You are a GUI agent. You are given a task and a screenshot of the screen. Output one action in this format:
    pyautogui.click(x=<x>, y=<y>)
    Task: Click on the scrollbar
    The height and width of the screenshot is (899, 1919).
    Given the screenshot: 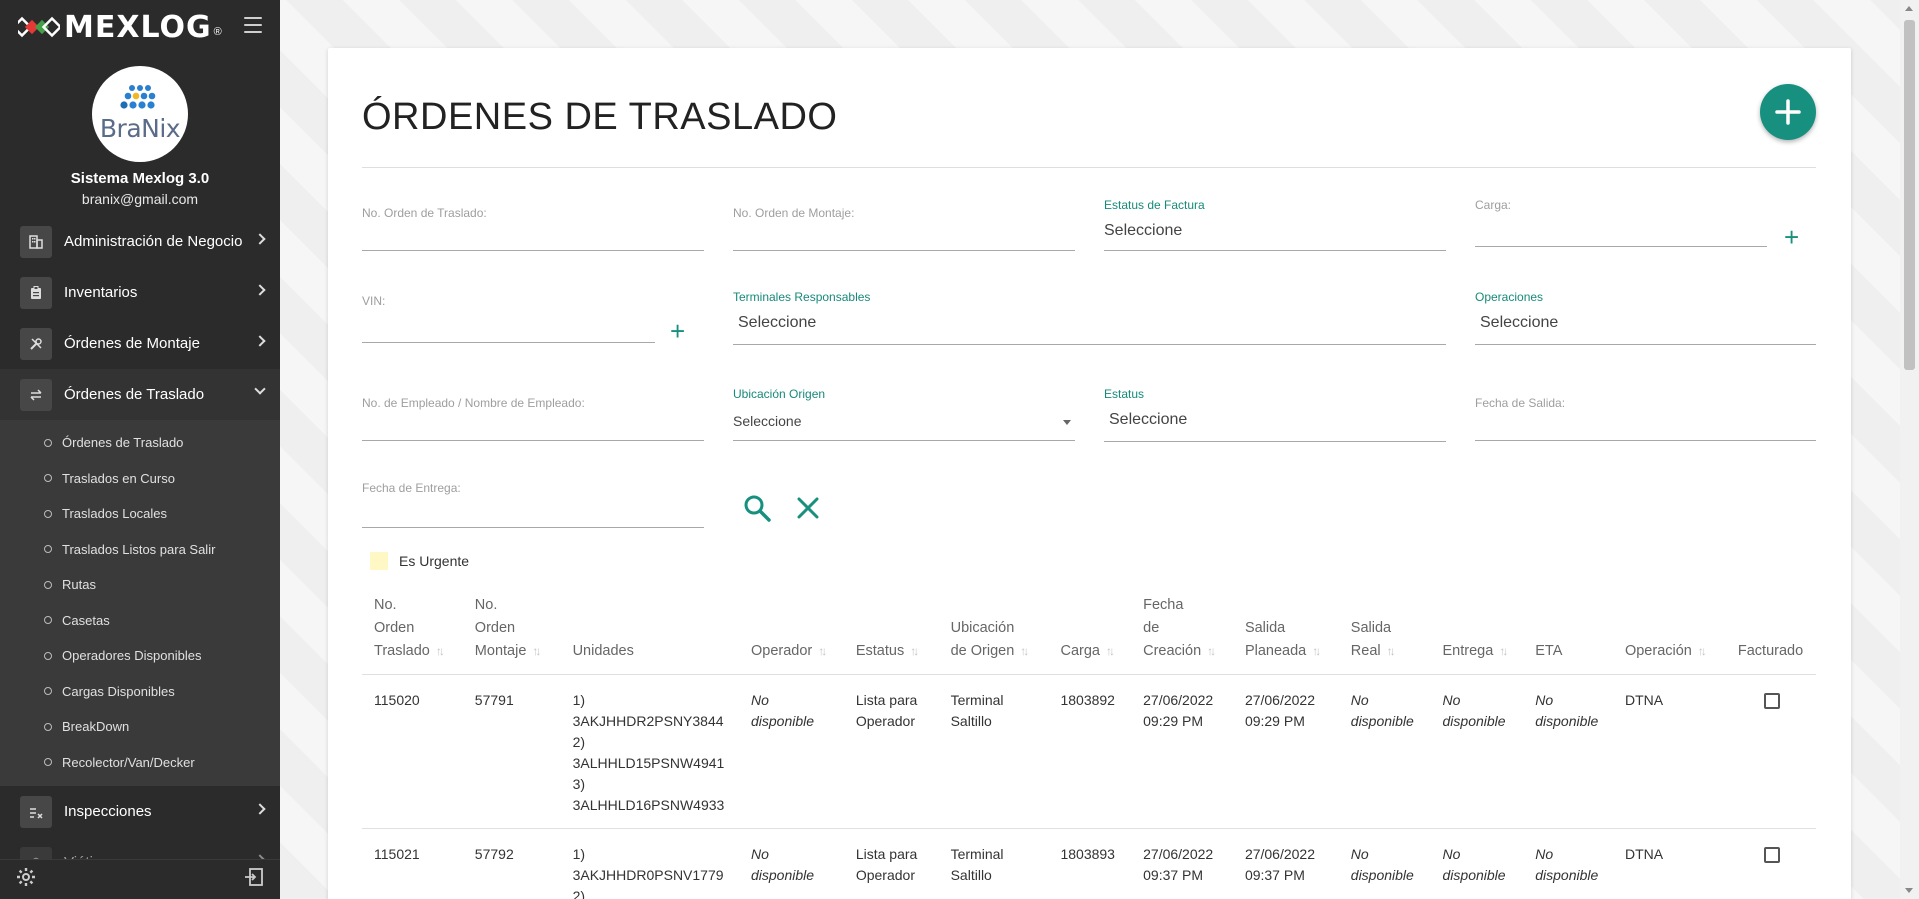 What is the action you would take?
    pyautogui.click(x=1909, y=449)
    